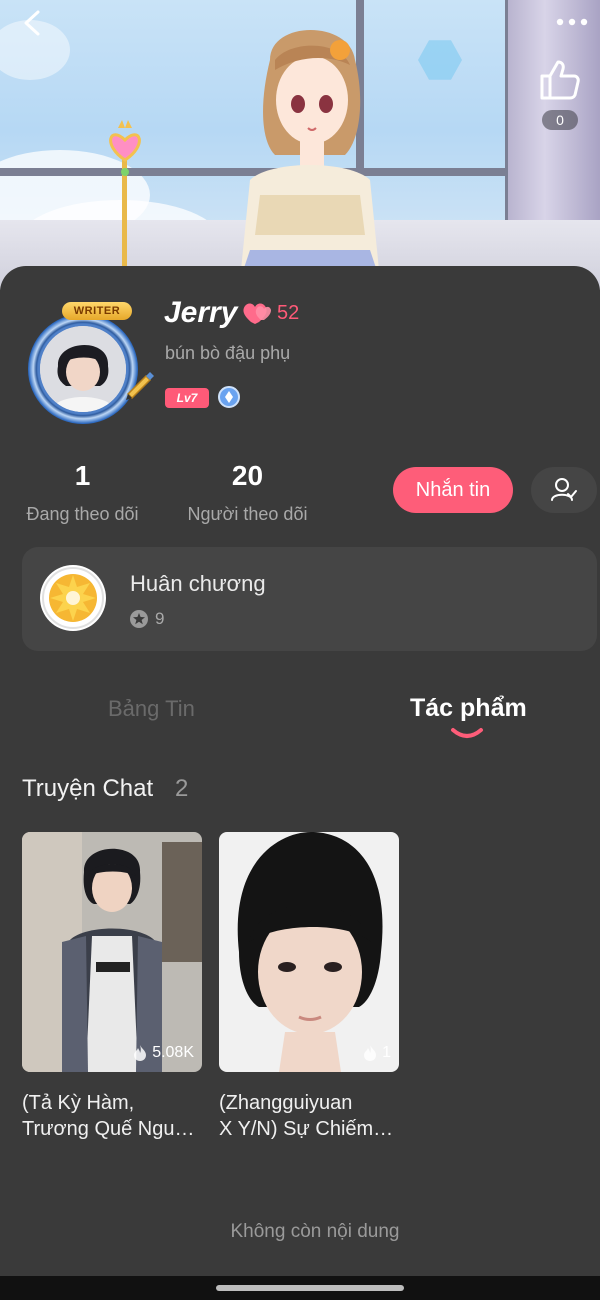 This screenshot has height=1300, width=600. I want to click on avatar-photo, so click(83, 369).